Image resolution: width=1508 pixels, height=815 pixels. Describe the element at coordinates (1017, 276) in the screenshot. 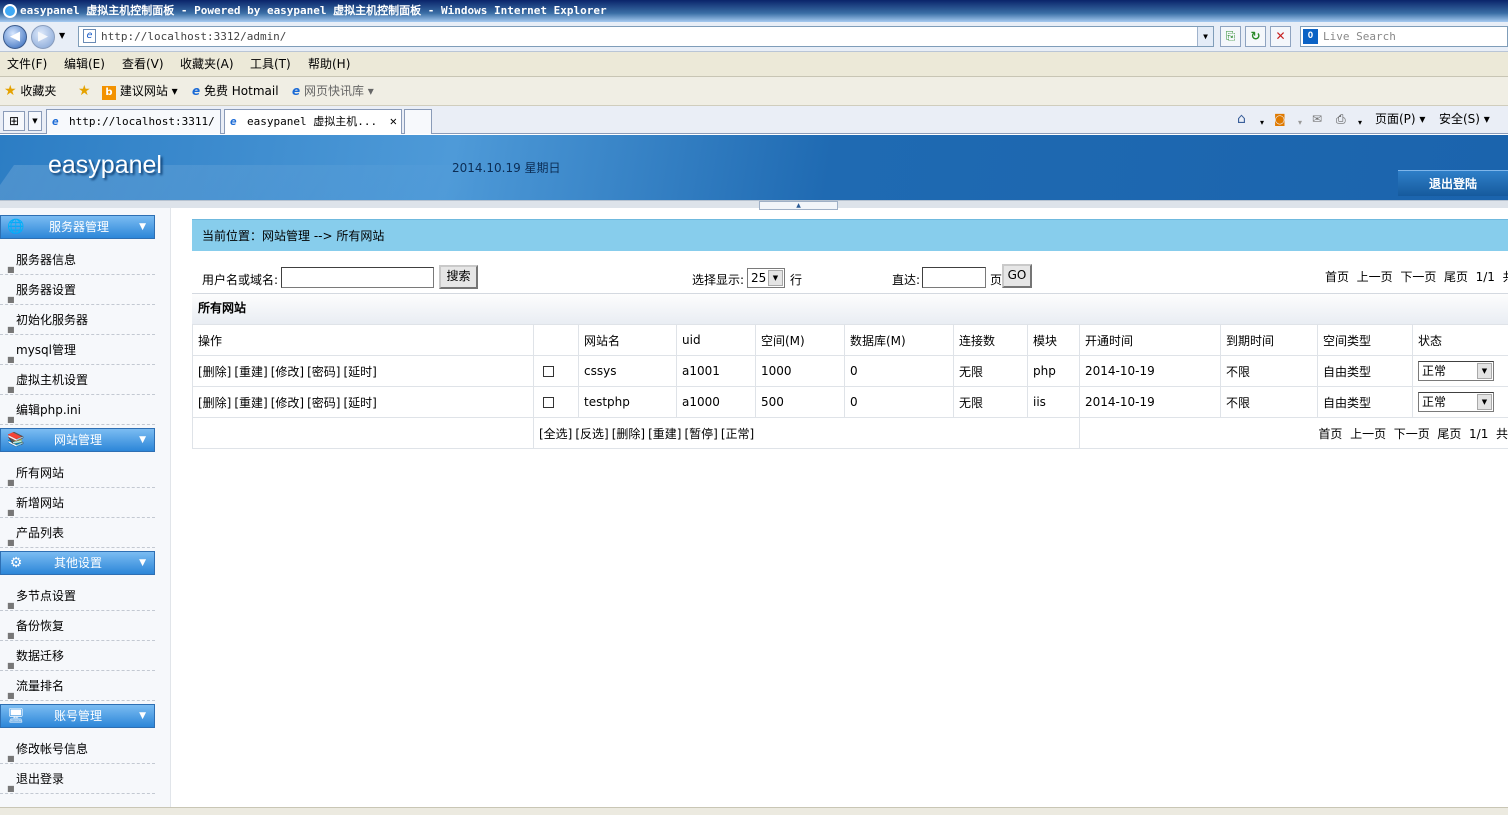

I see `go-button: GO` at that location.